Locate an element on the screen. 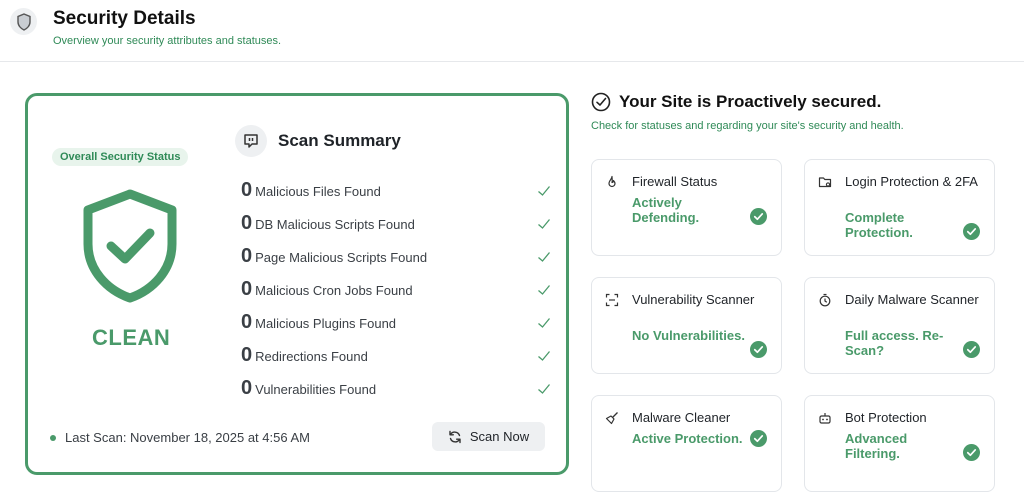  overall-status-badge: Overall Security Status is located at coordinates (120, 157).